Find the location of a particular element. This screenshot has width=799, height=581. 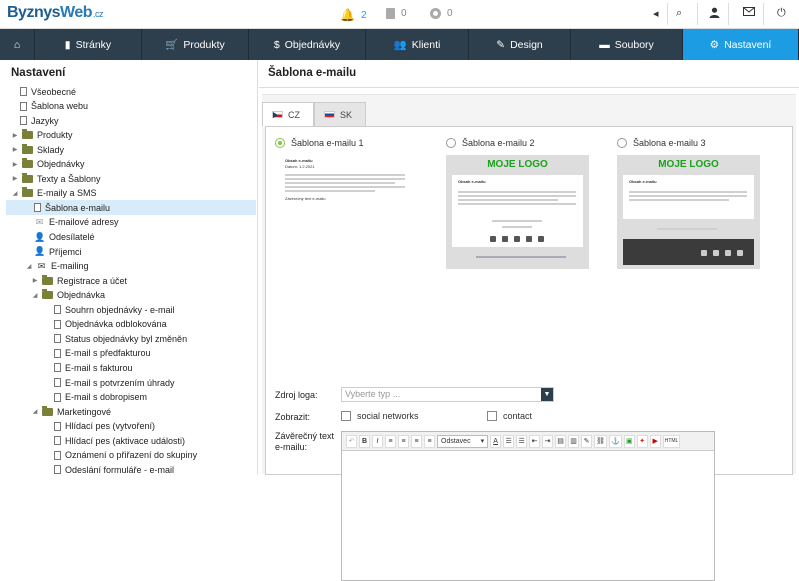

page-title: Šablona e-mailu is located at coordinates (529, 74).